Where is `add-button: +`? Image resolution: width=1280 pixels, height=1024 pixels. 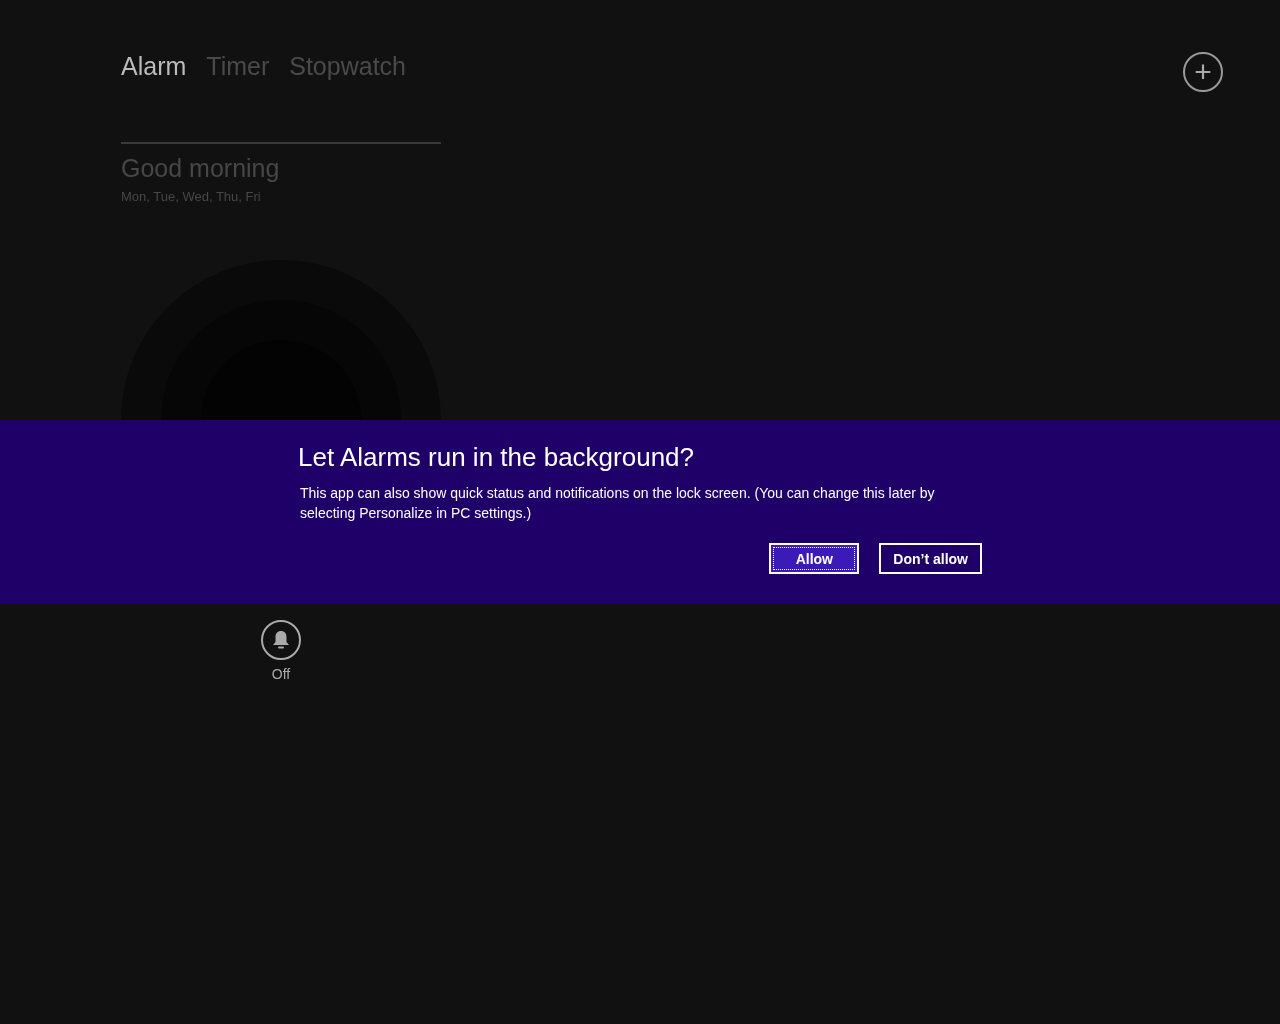
add-button: + is located at coordinates (1203, 72).